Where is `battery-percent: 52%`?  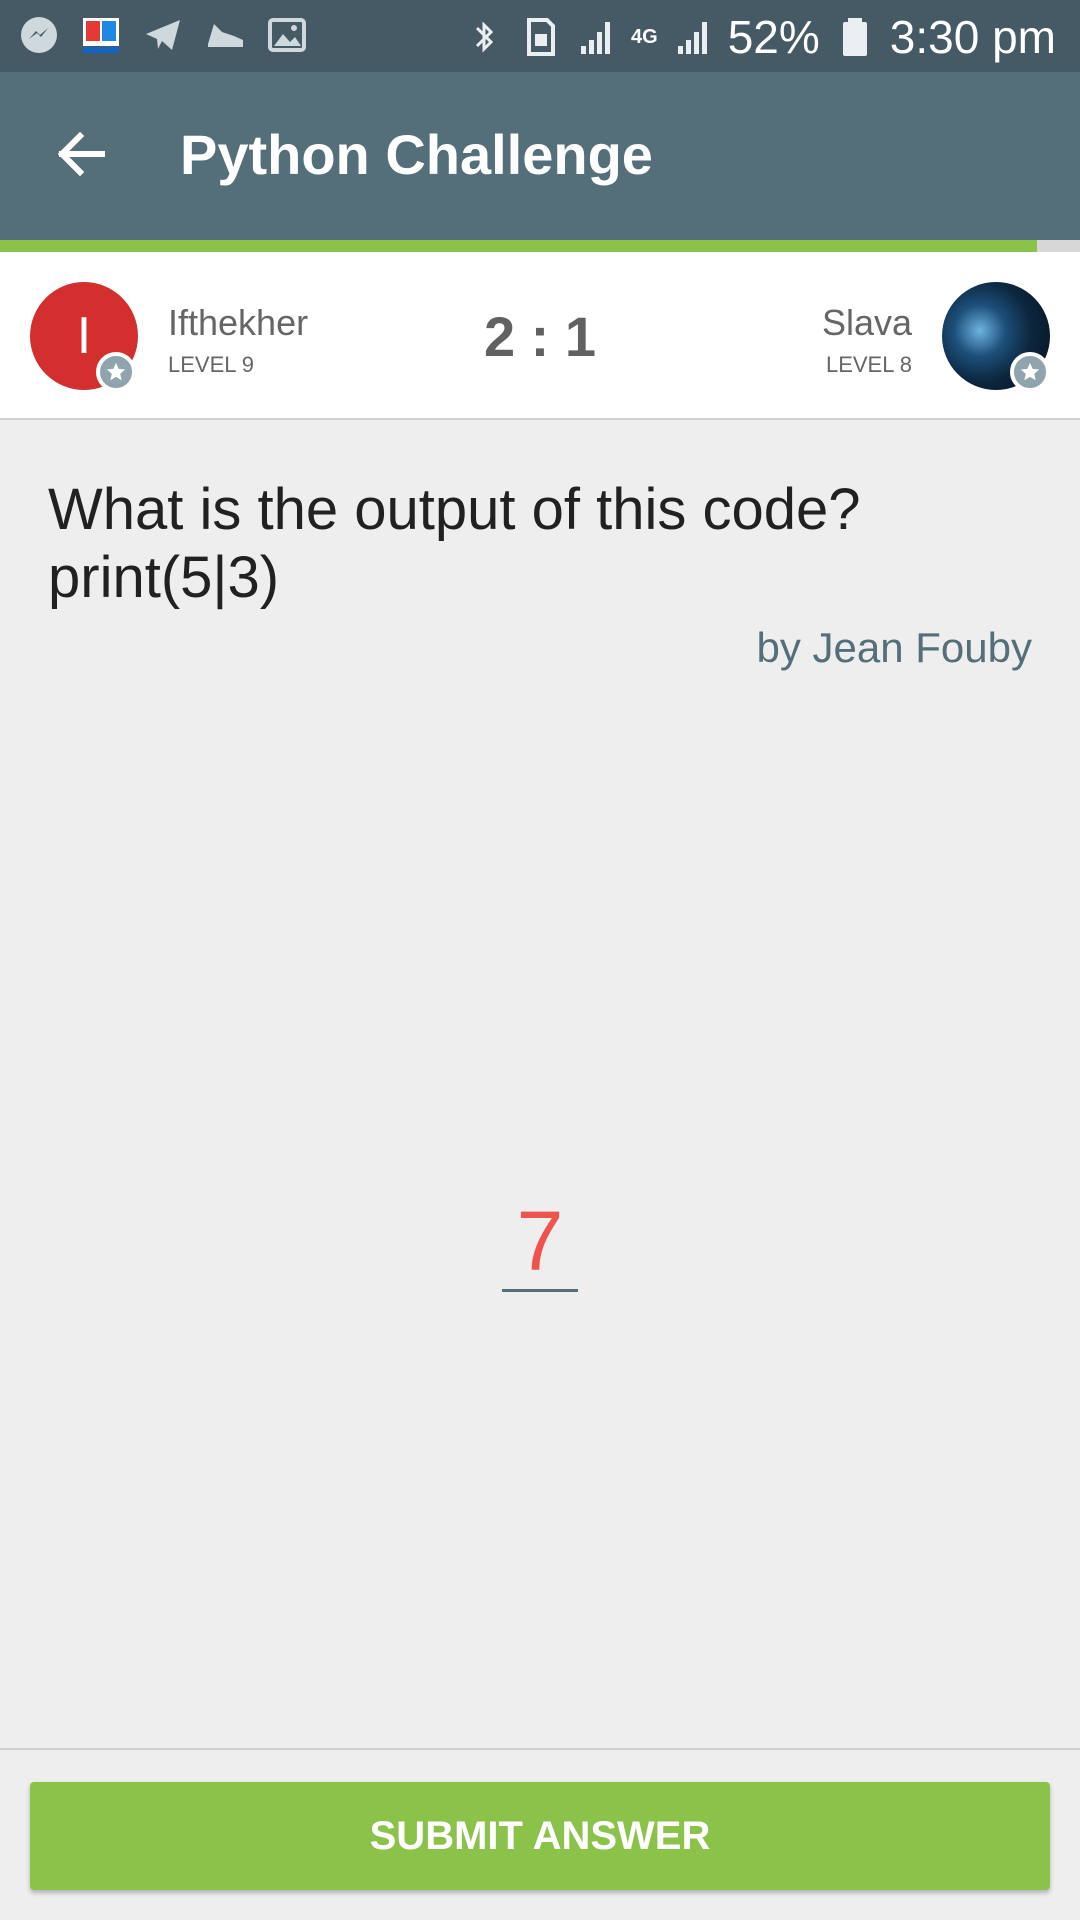 battery-percent: 52% is located at coordinates (773, 37).